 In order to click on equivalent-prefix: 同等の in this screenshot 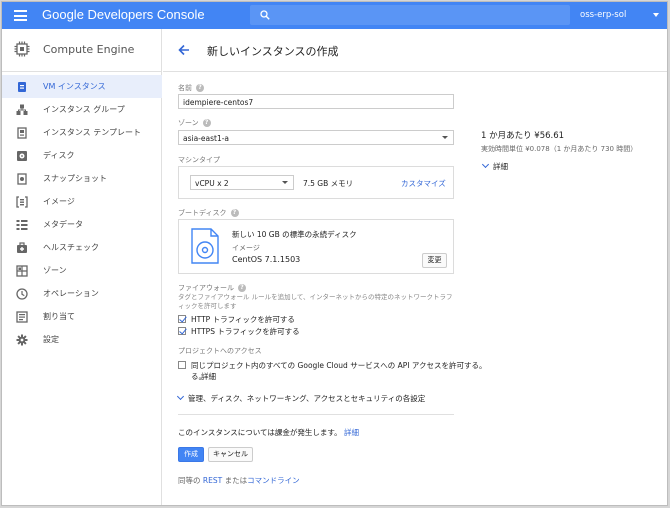, I will do `click(189, 480)`.